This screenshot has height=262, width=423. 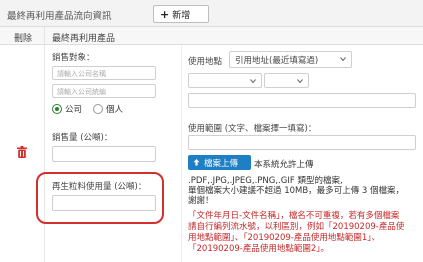 What do you see at coordinates (277, 61) in the screenshot?
I see `address-select-value: 引用地址(最近填寫過)` at bounding box center [277, 61].